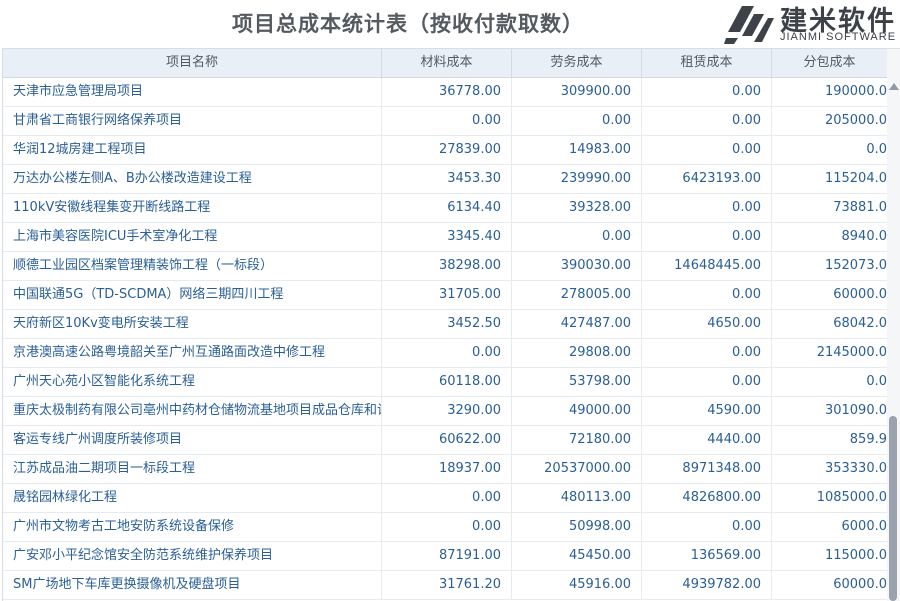 This screenshot has width=900, height=601. I want to click on column-header-rental-cost: 租赁成本, so click(707, 63).